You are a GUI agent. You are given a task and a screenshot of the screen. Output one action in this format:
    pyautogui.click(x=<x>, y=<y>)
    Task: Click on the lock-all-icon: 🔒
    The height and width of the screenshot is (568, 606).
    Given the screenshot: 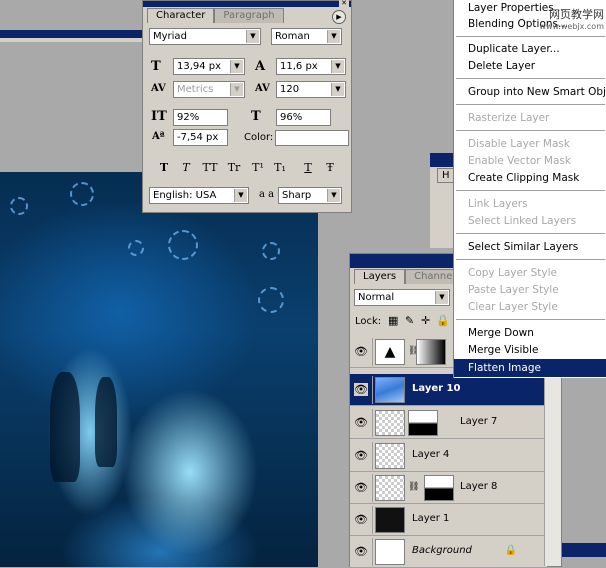 What is the action you would take?
    pyautogui.click(x=443, y=320)
    